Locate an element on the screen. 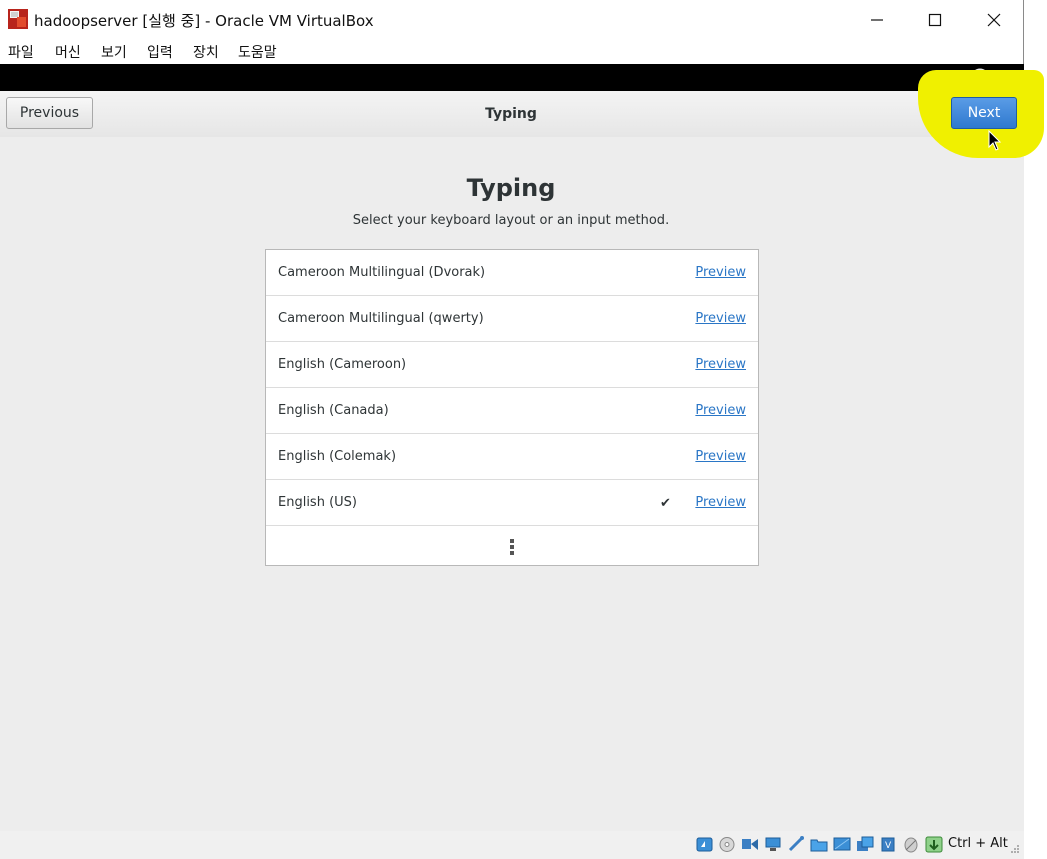  next-button: Next is located at coordinates (984, 113).